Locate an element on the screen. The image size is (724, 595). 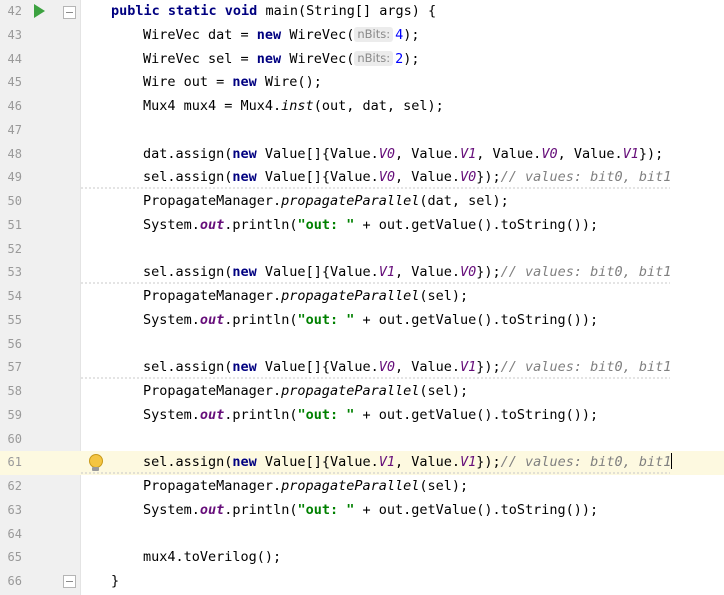
line-number: 55 is located at coordinates (14, 319).